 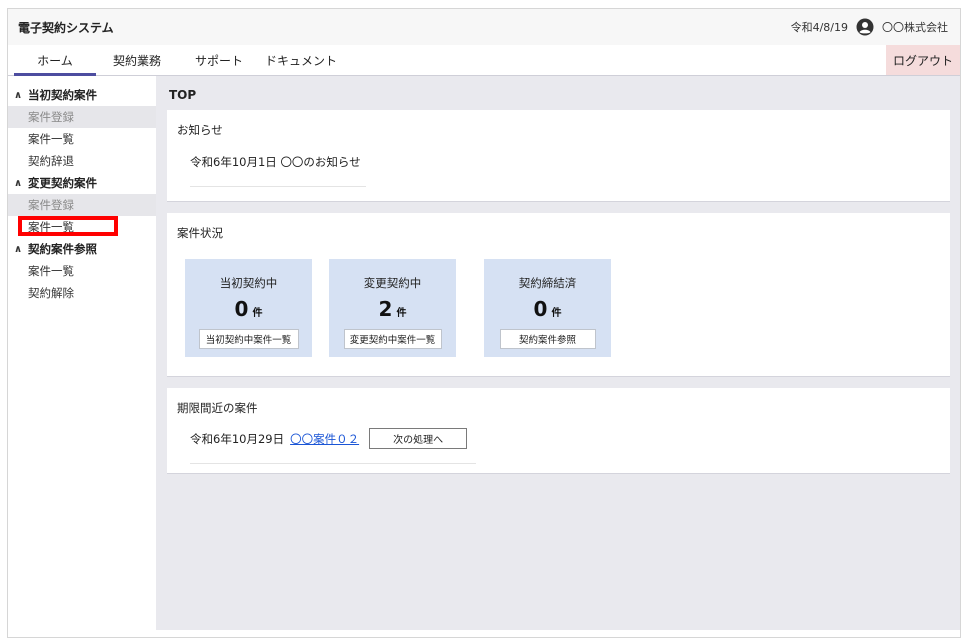 I want to click on current-date: 令和4/8/19, so click(x=819, y=27).